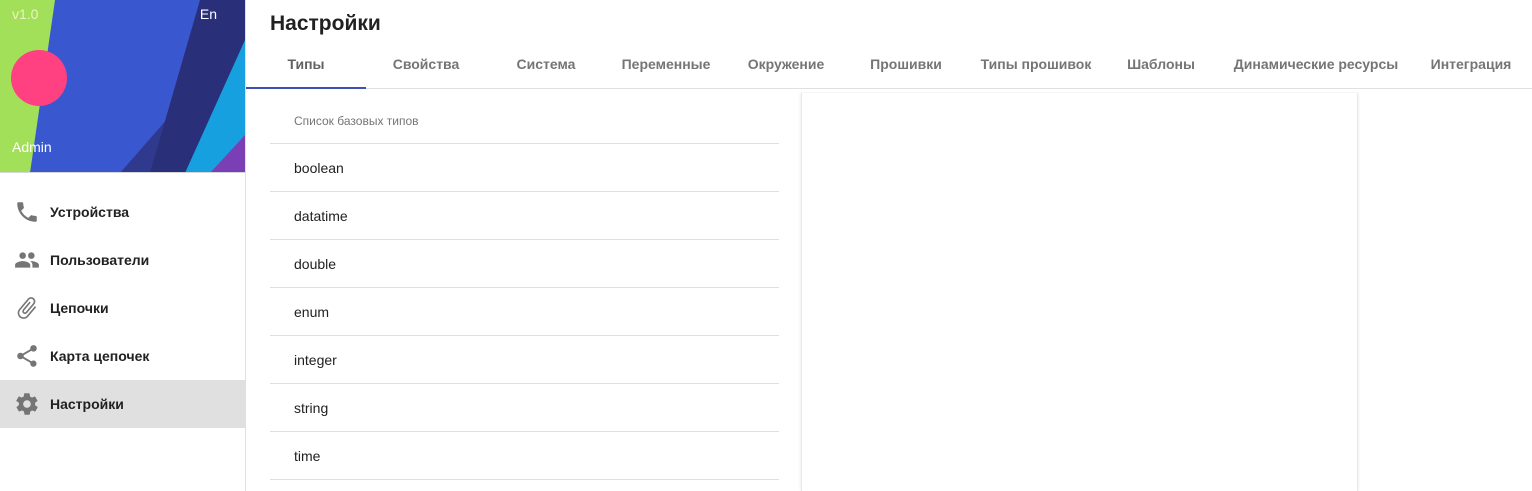  What do you see at coordinates (306, 64) in the screenshot?
I see `tab-types: Типы` at bounding box center [306, 64].